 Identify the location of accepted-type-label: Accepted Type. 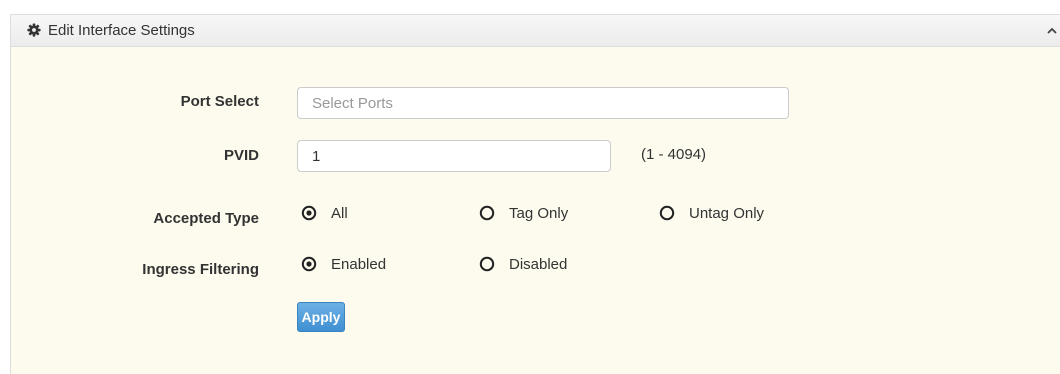
(206, 218).